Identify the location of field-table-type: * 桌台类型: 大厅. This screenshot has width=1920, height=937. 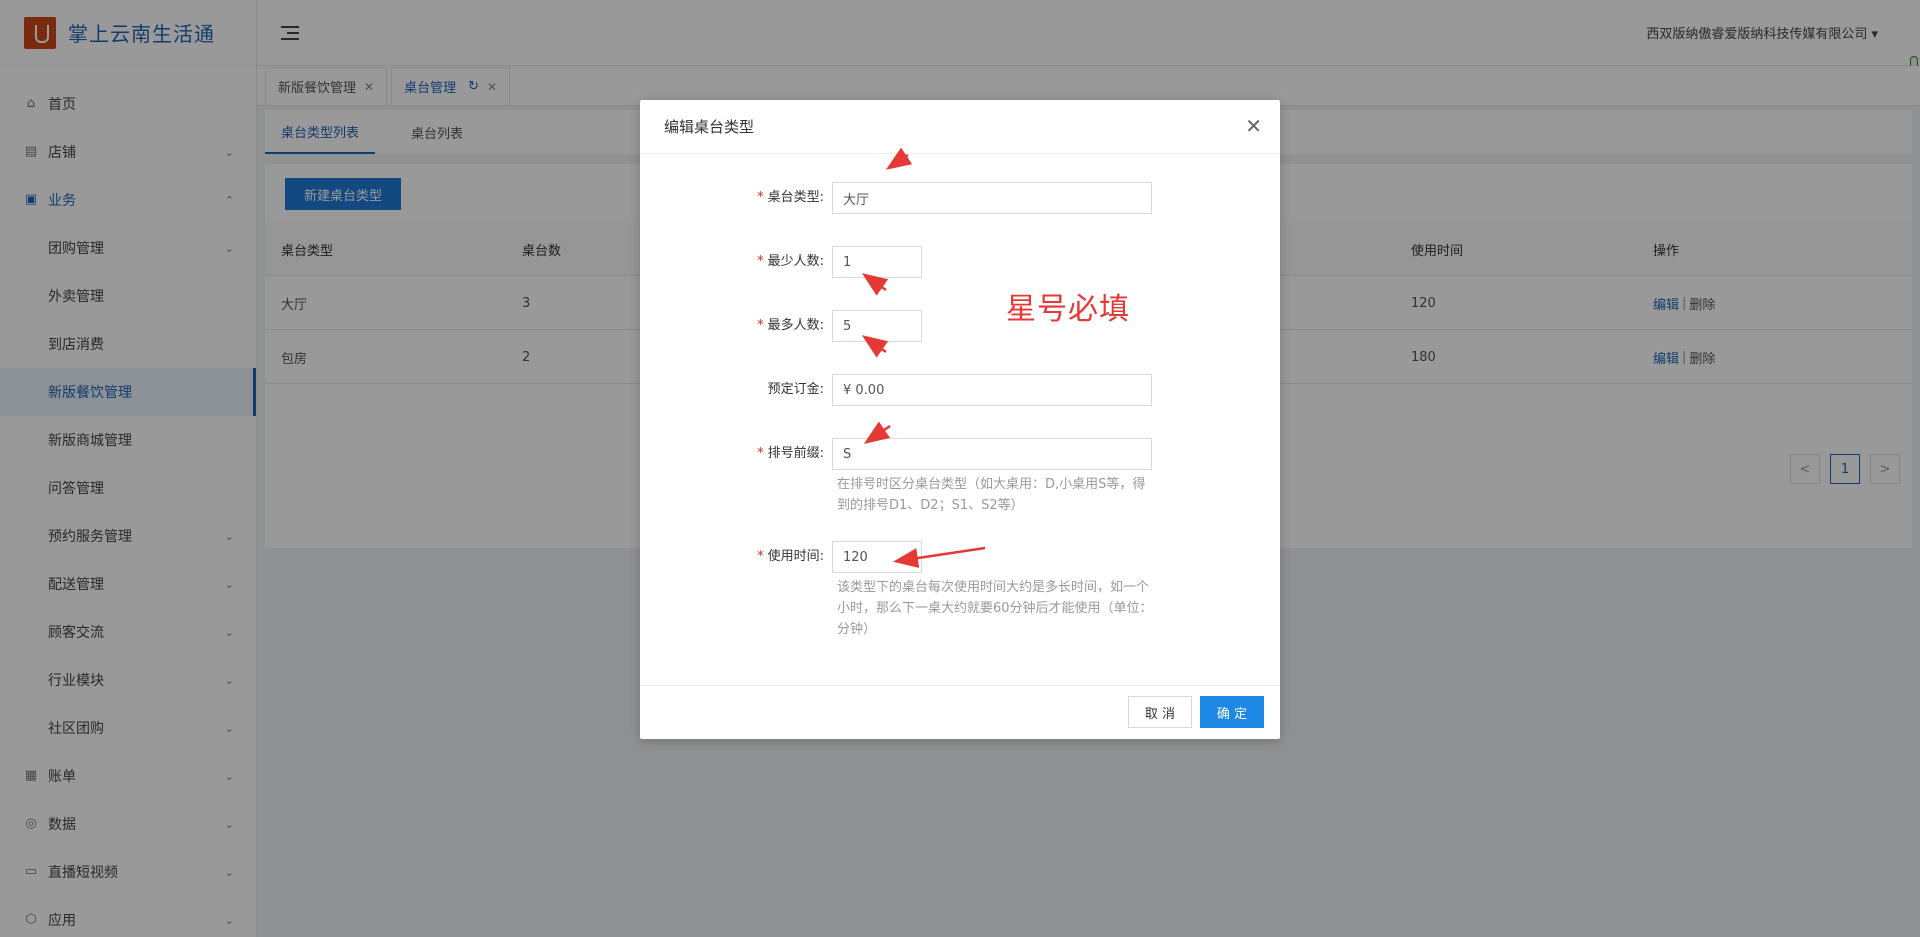
(960, 198).